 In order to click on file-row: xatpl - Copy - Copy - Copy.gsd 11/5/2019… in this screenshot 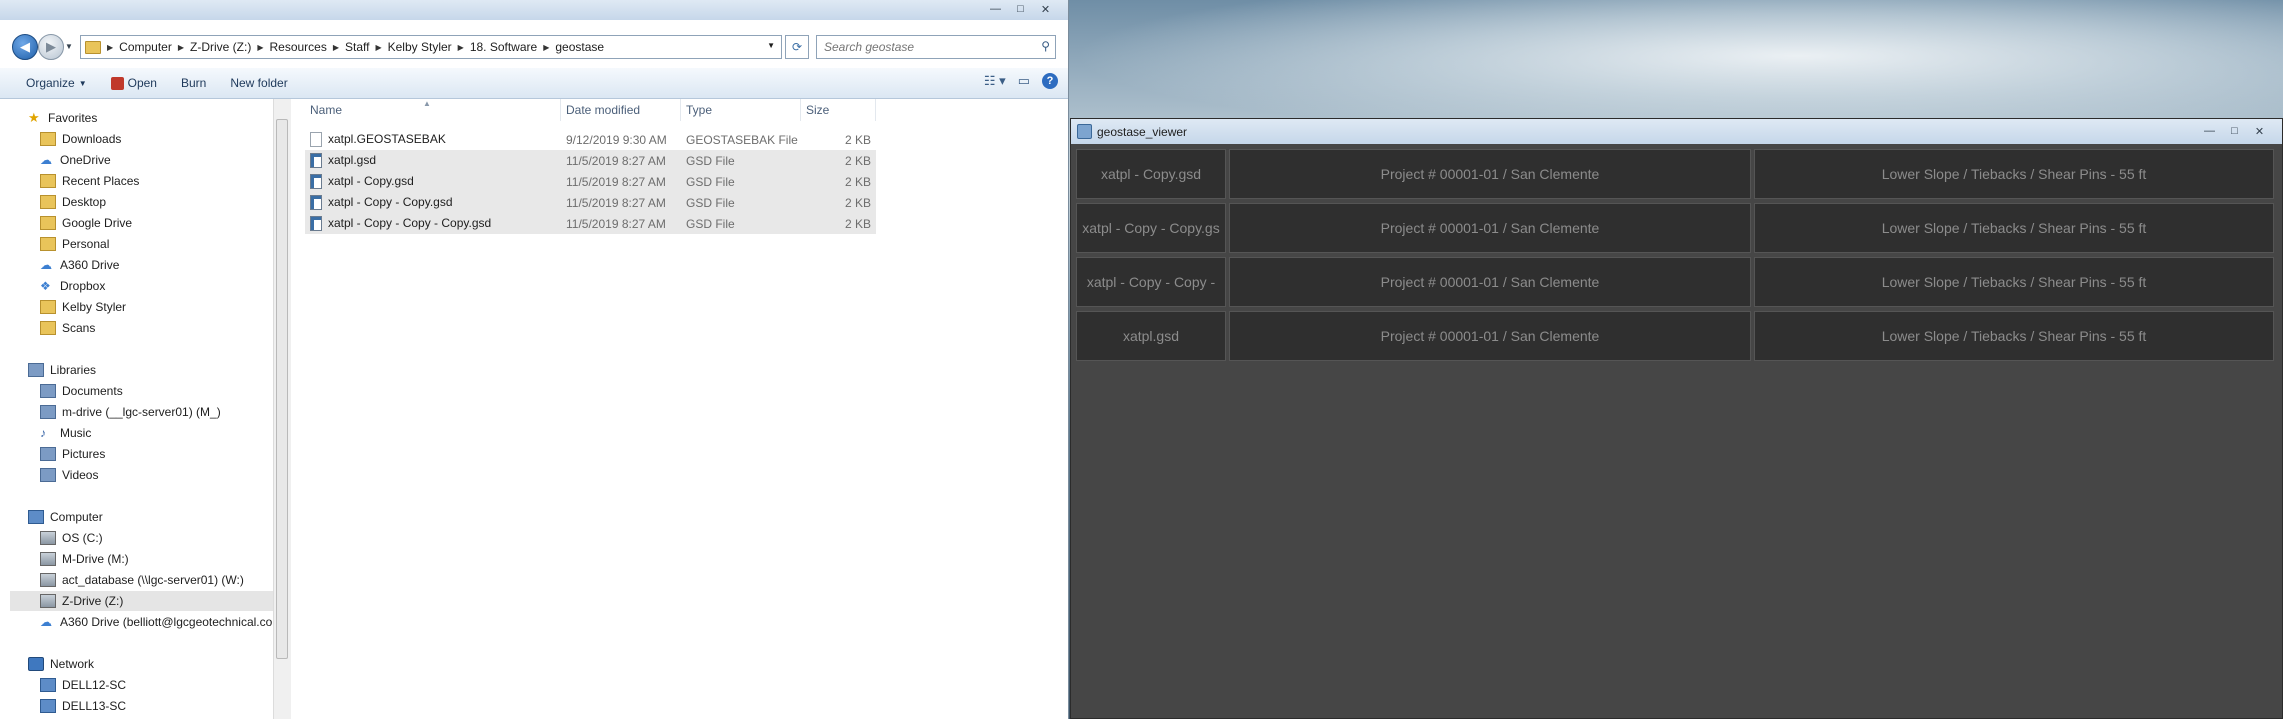, I will do `click(590, 223)`.